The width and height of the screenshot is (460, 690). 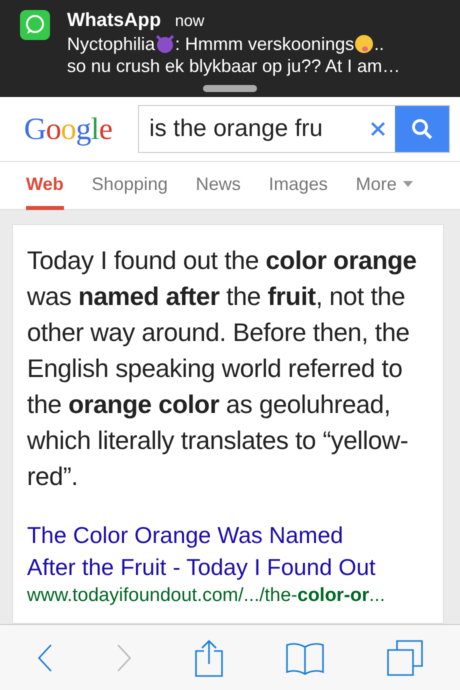 What do you see at coordinates (384, 186) in the screenshot?
I see `search-tab: More` at bounding box center [384, 186].